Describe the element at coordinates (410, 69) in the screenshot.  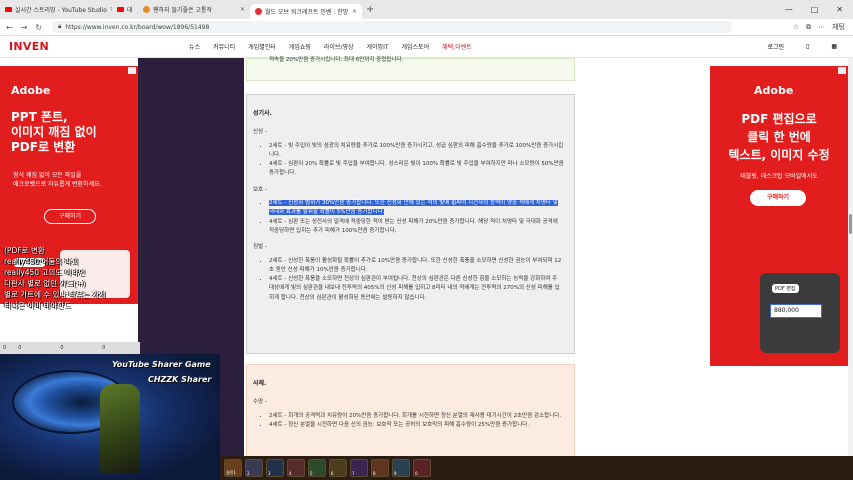
I see `info-box-top: 적속을 20%만큼 증가시킵니다. 최대 6만까지 중첩됩니다.` at that location.